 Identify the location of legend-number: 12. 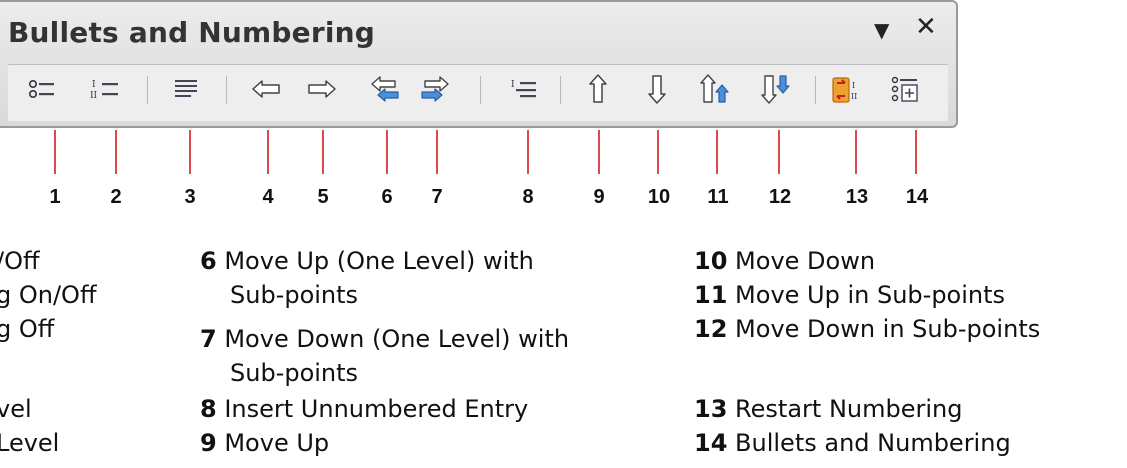
(711, 329).